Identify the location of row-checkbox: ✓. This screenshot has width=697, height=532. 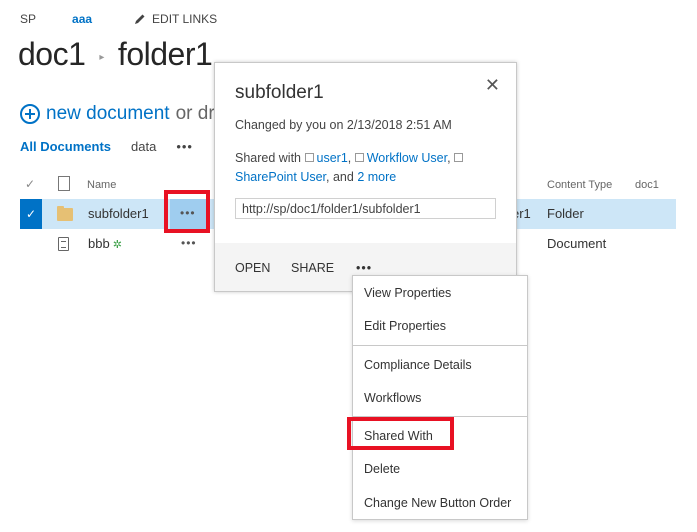
(31, 214).